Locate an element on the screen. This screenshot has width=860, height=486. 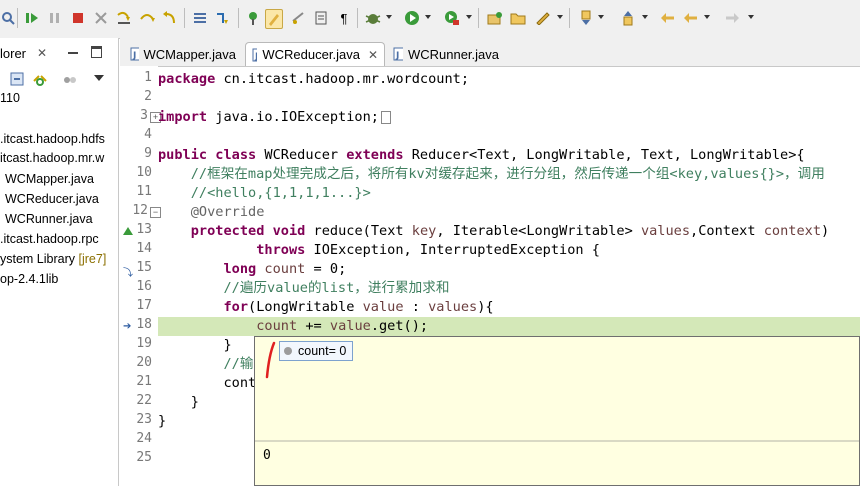
code-line: //<hello,{1,1,1,1...}> is located at coordinates (264, 193).